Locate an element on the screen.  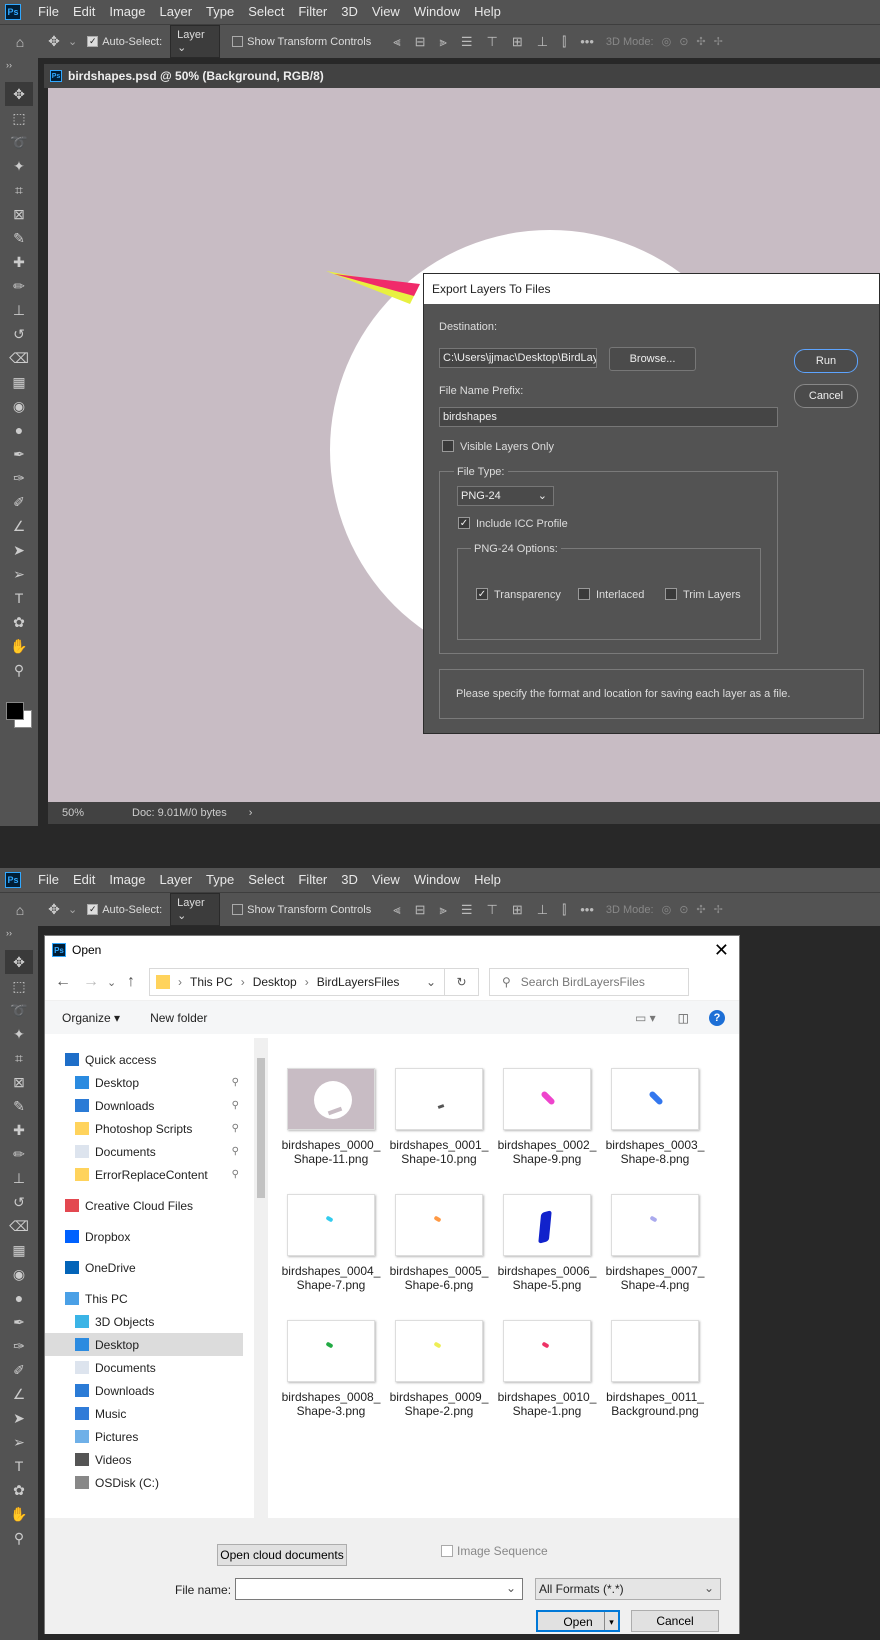
open-cloud-documents-button: Open cloud documents is located at coordinates (282, 1555).